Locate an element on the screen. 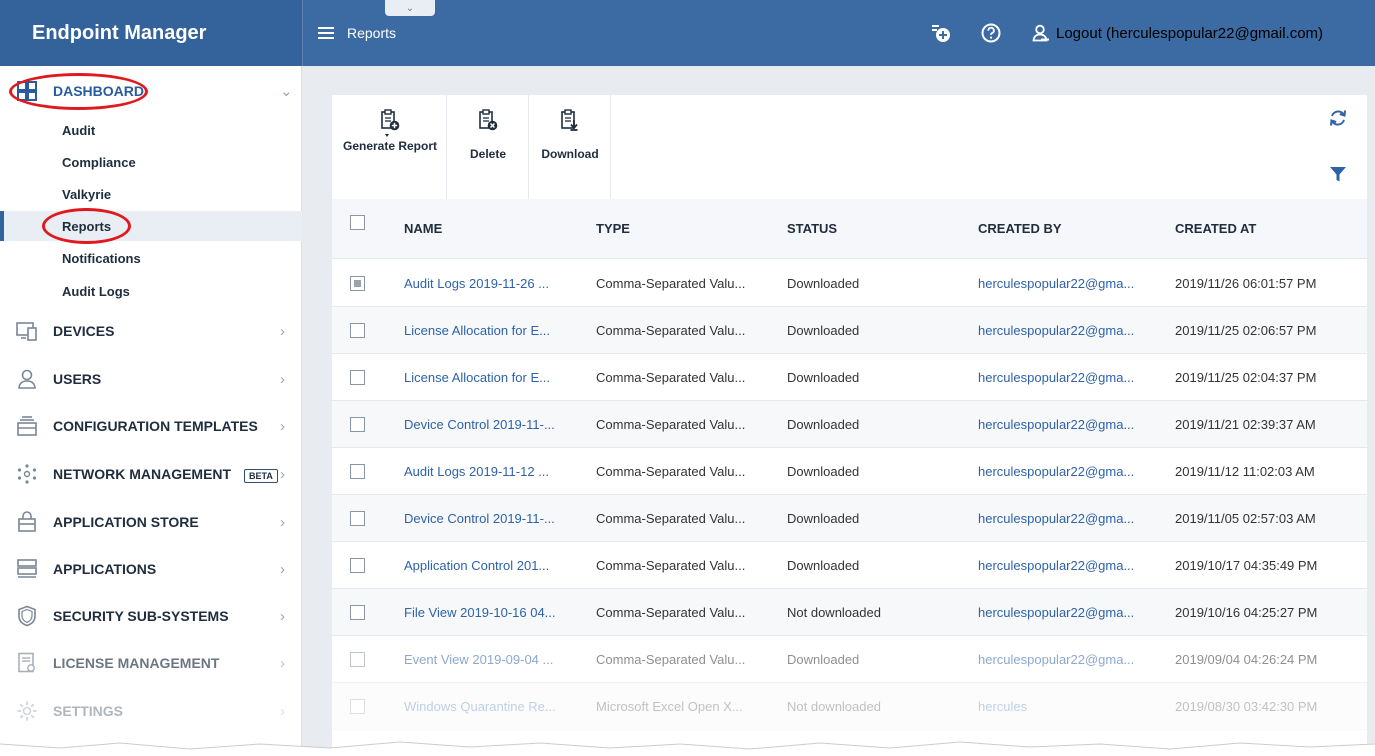 Image resolution: width=1375 pixels, height=756 pixels. sidebar-item-applications: APPLICATIONS › is located at coordinates (151, 569).